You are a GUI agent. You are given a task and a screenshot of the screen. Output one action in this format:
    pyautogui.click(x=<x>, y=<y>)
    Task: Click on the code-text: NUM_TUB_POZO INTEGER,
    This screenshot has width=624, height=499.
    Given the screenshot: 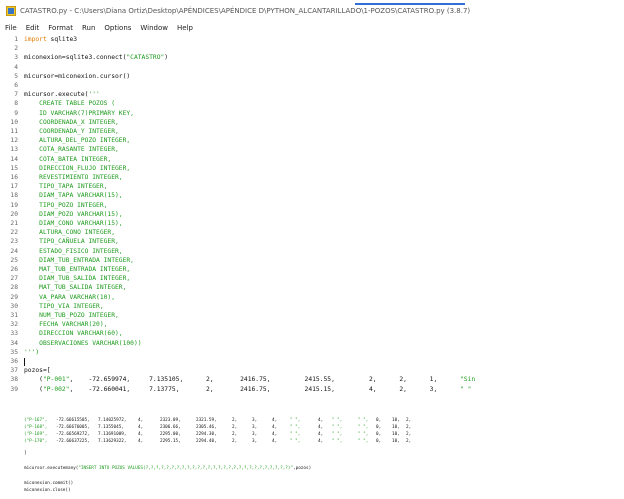 What is the action you would take?
    pyautogui.click(x=71, y=315)
    